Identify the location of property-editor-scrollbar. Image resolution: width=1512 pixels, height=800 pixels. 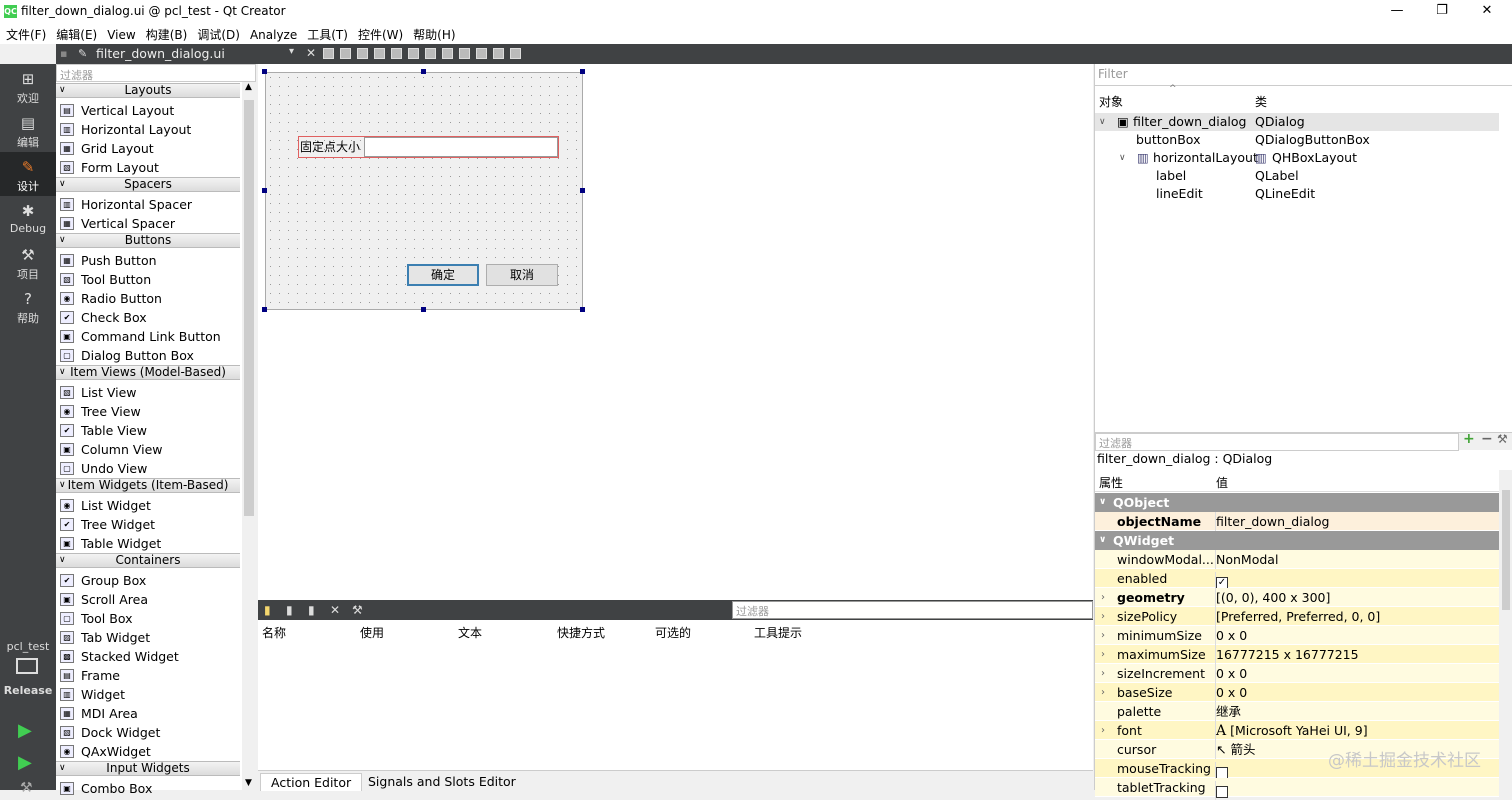
(1505, 630).